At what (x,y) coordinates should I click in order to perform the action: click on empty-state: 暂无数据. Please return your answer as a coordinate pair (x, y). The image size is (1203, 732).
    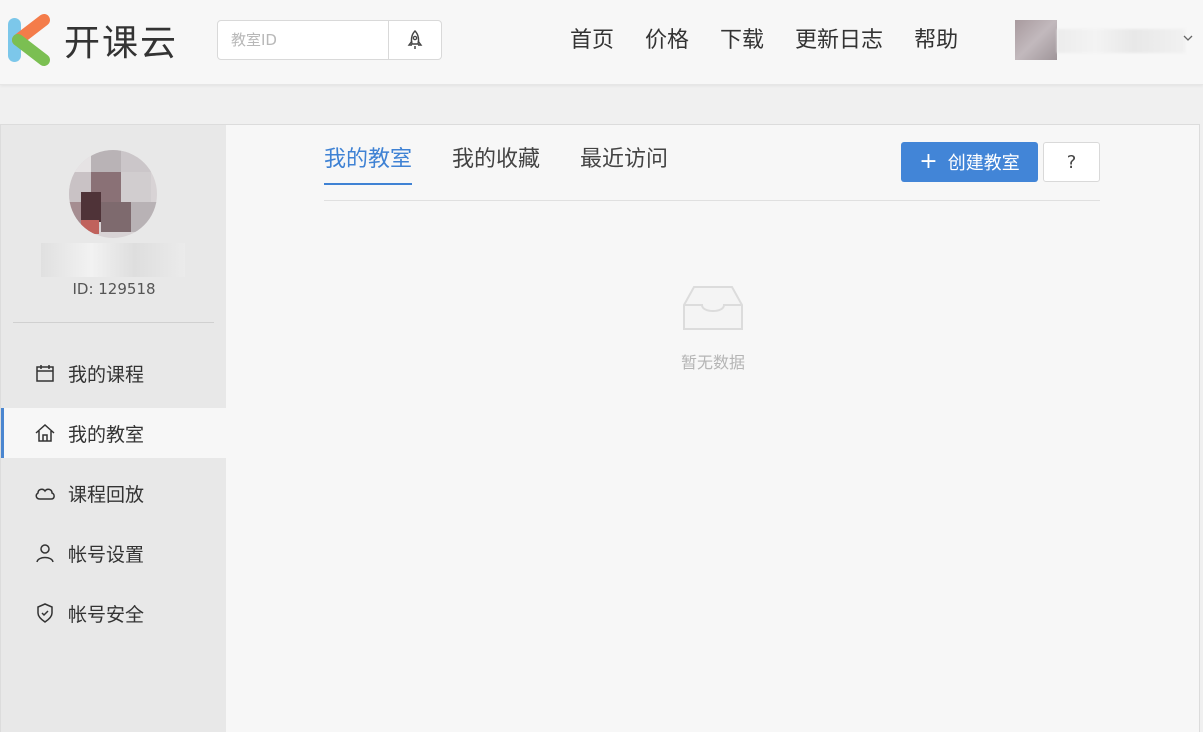
    Looking at the image, I should click on (713, 328).